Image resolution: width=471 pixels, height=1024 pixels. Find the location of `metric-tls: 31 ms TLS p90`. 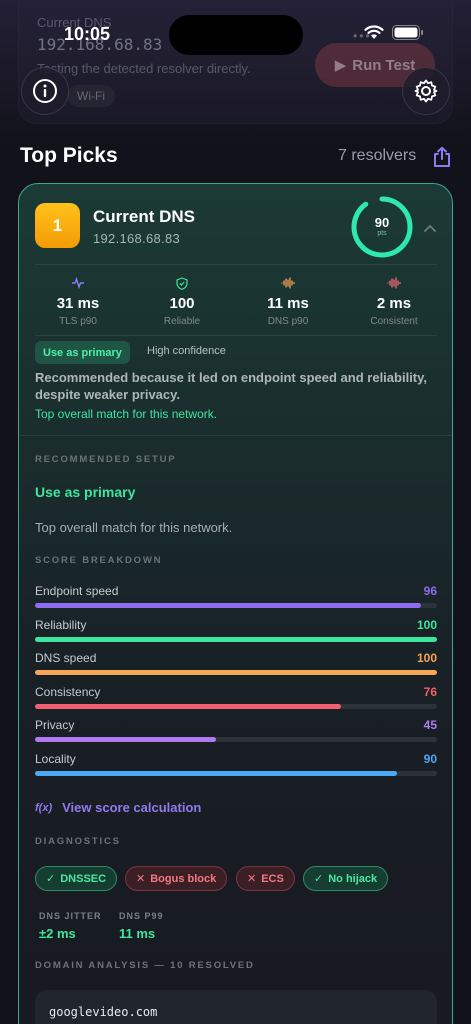

metric-tls: 31 ms TLS p90 is located at coordinates (78, 302).